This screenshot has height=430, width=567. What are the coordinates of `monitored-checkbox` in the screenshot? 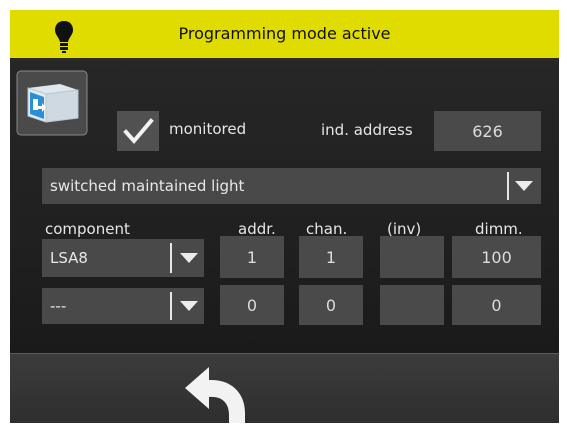 It's located at (138, 131).